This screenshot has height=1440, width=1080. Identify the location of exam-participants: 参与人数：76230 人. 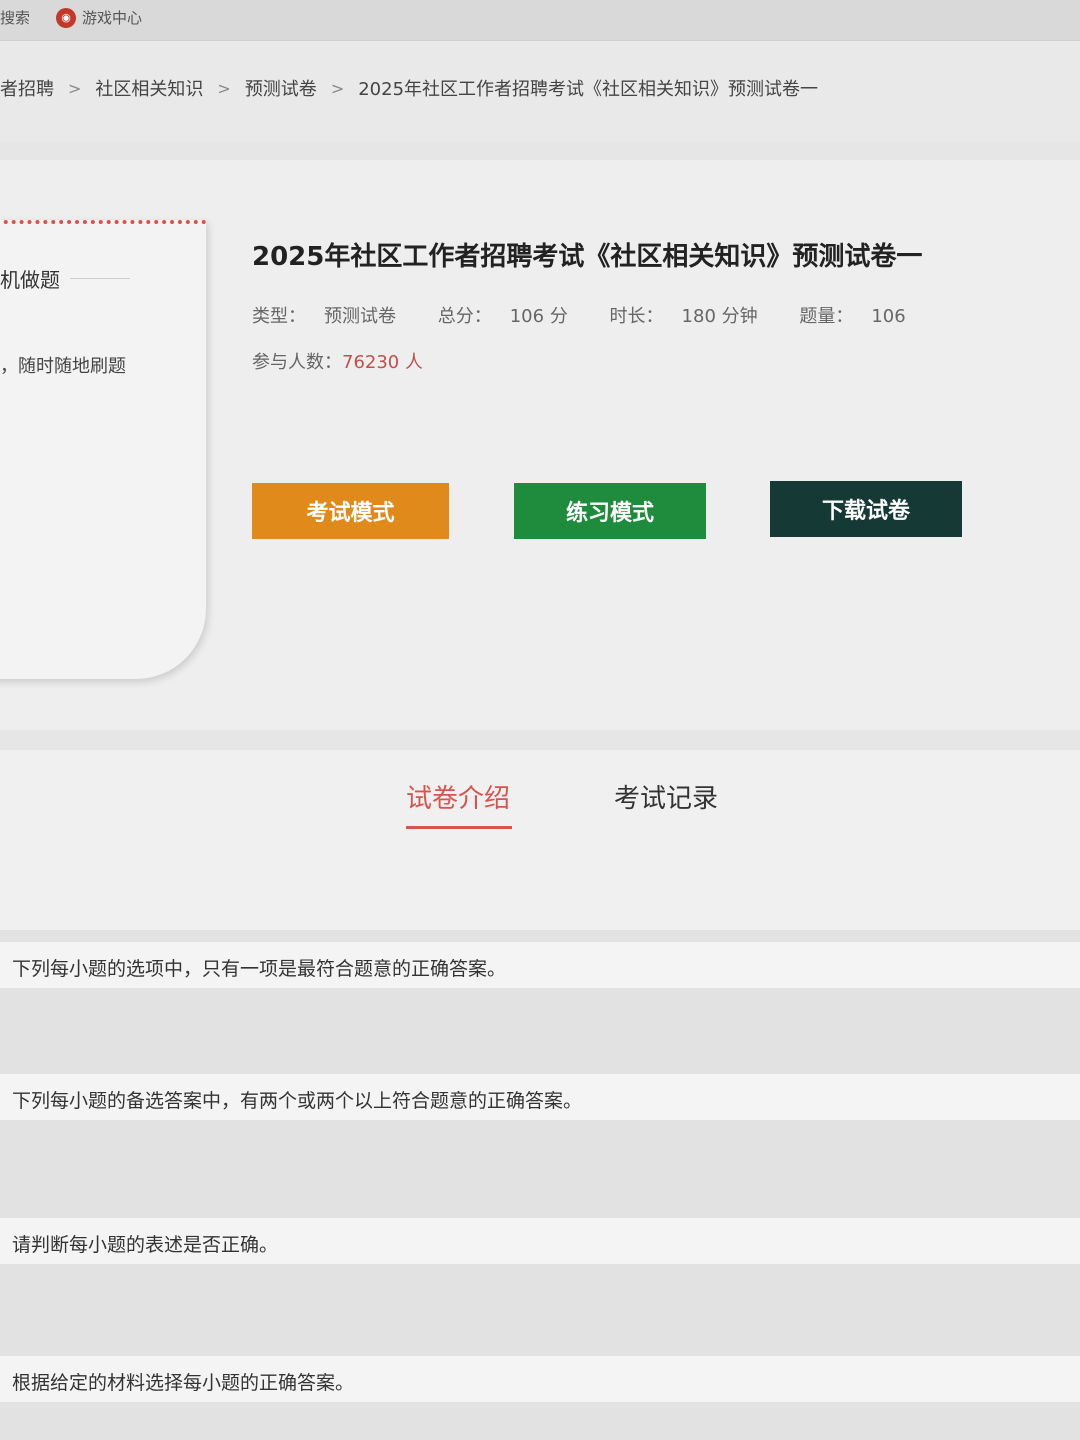
(337, 361).